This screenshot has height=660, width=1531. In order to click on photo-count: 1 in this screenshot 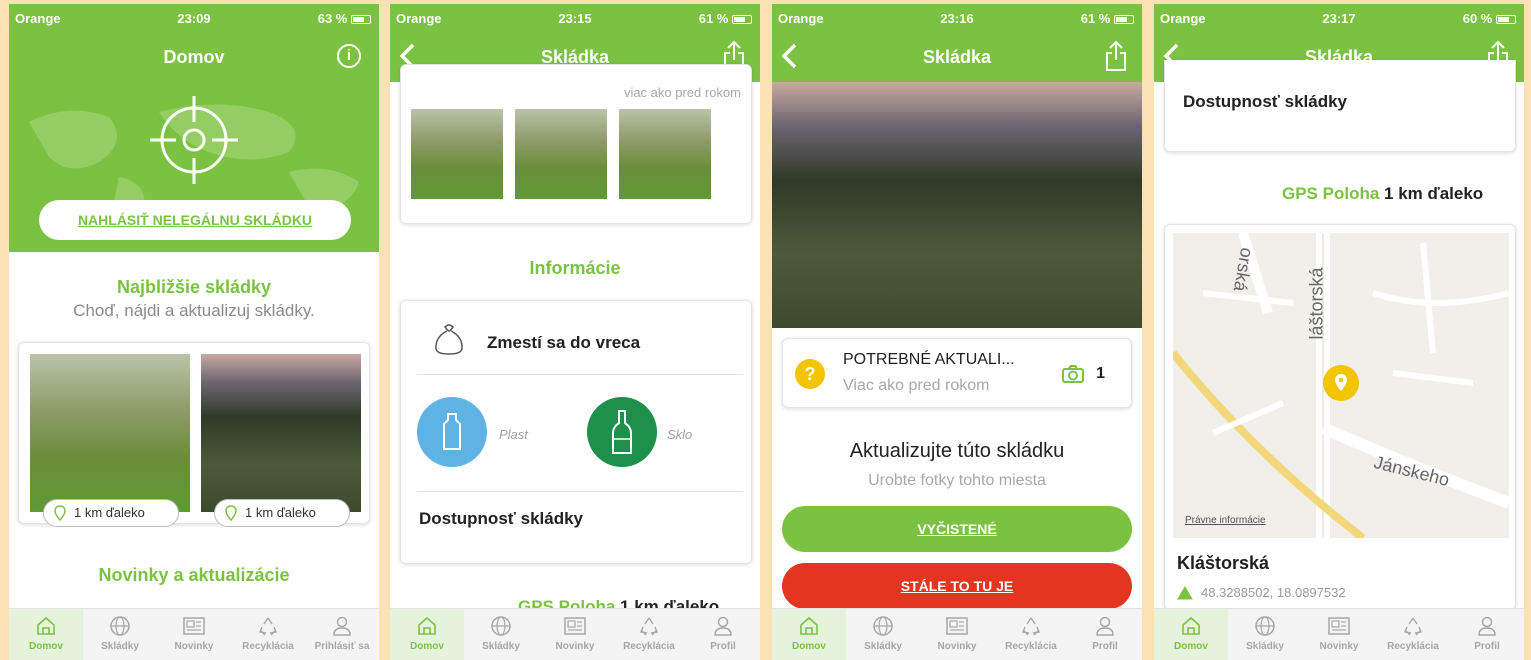, I will do `click(1100, 373)`.